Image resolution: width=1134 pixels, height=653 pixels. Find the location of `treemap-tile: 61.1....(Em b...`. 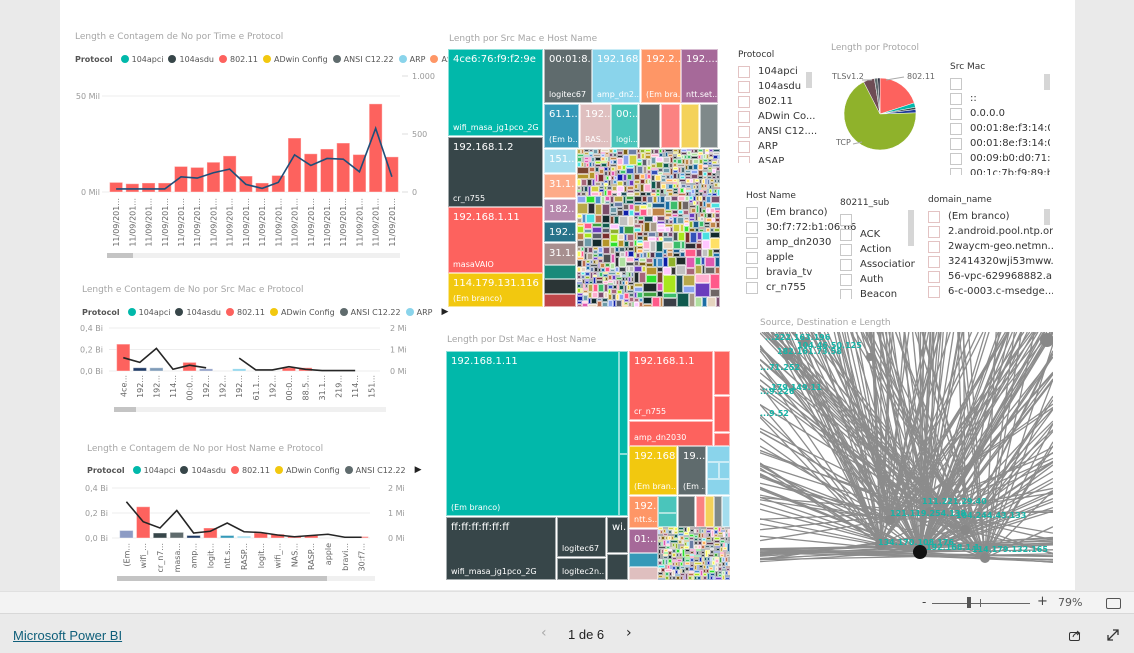

treemap-tile: 61.1....(Em b... is located at coordinates (561, 126).